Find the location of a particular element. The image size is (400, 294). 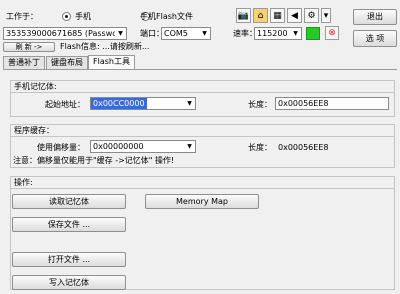

memory-map-button: Memory Map is located at coordinates (202, 201).